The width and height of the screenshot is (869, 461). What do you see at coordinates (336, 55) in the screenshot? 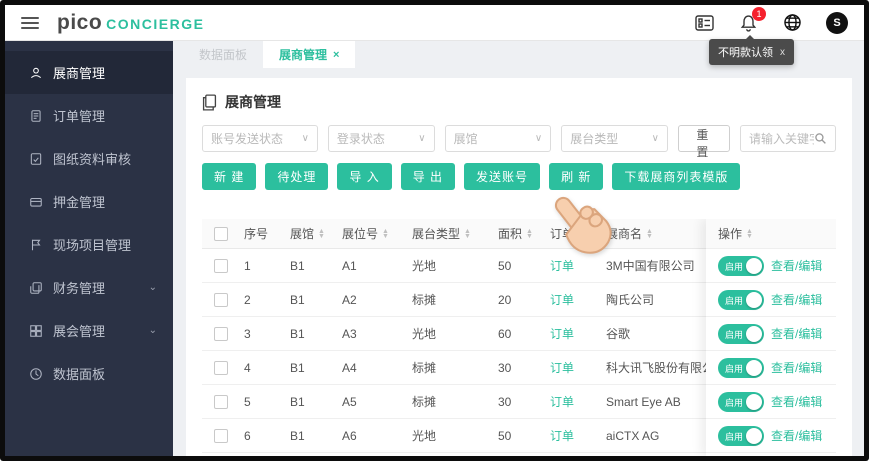
I see `tab-close-icon: ×` at bounding box center [336, 55].